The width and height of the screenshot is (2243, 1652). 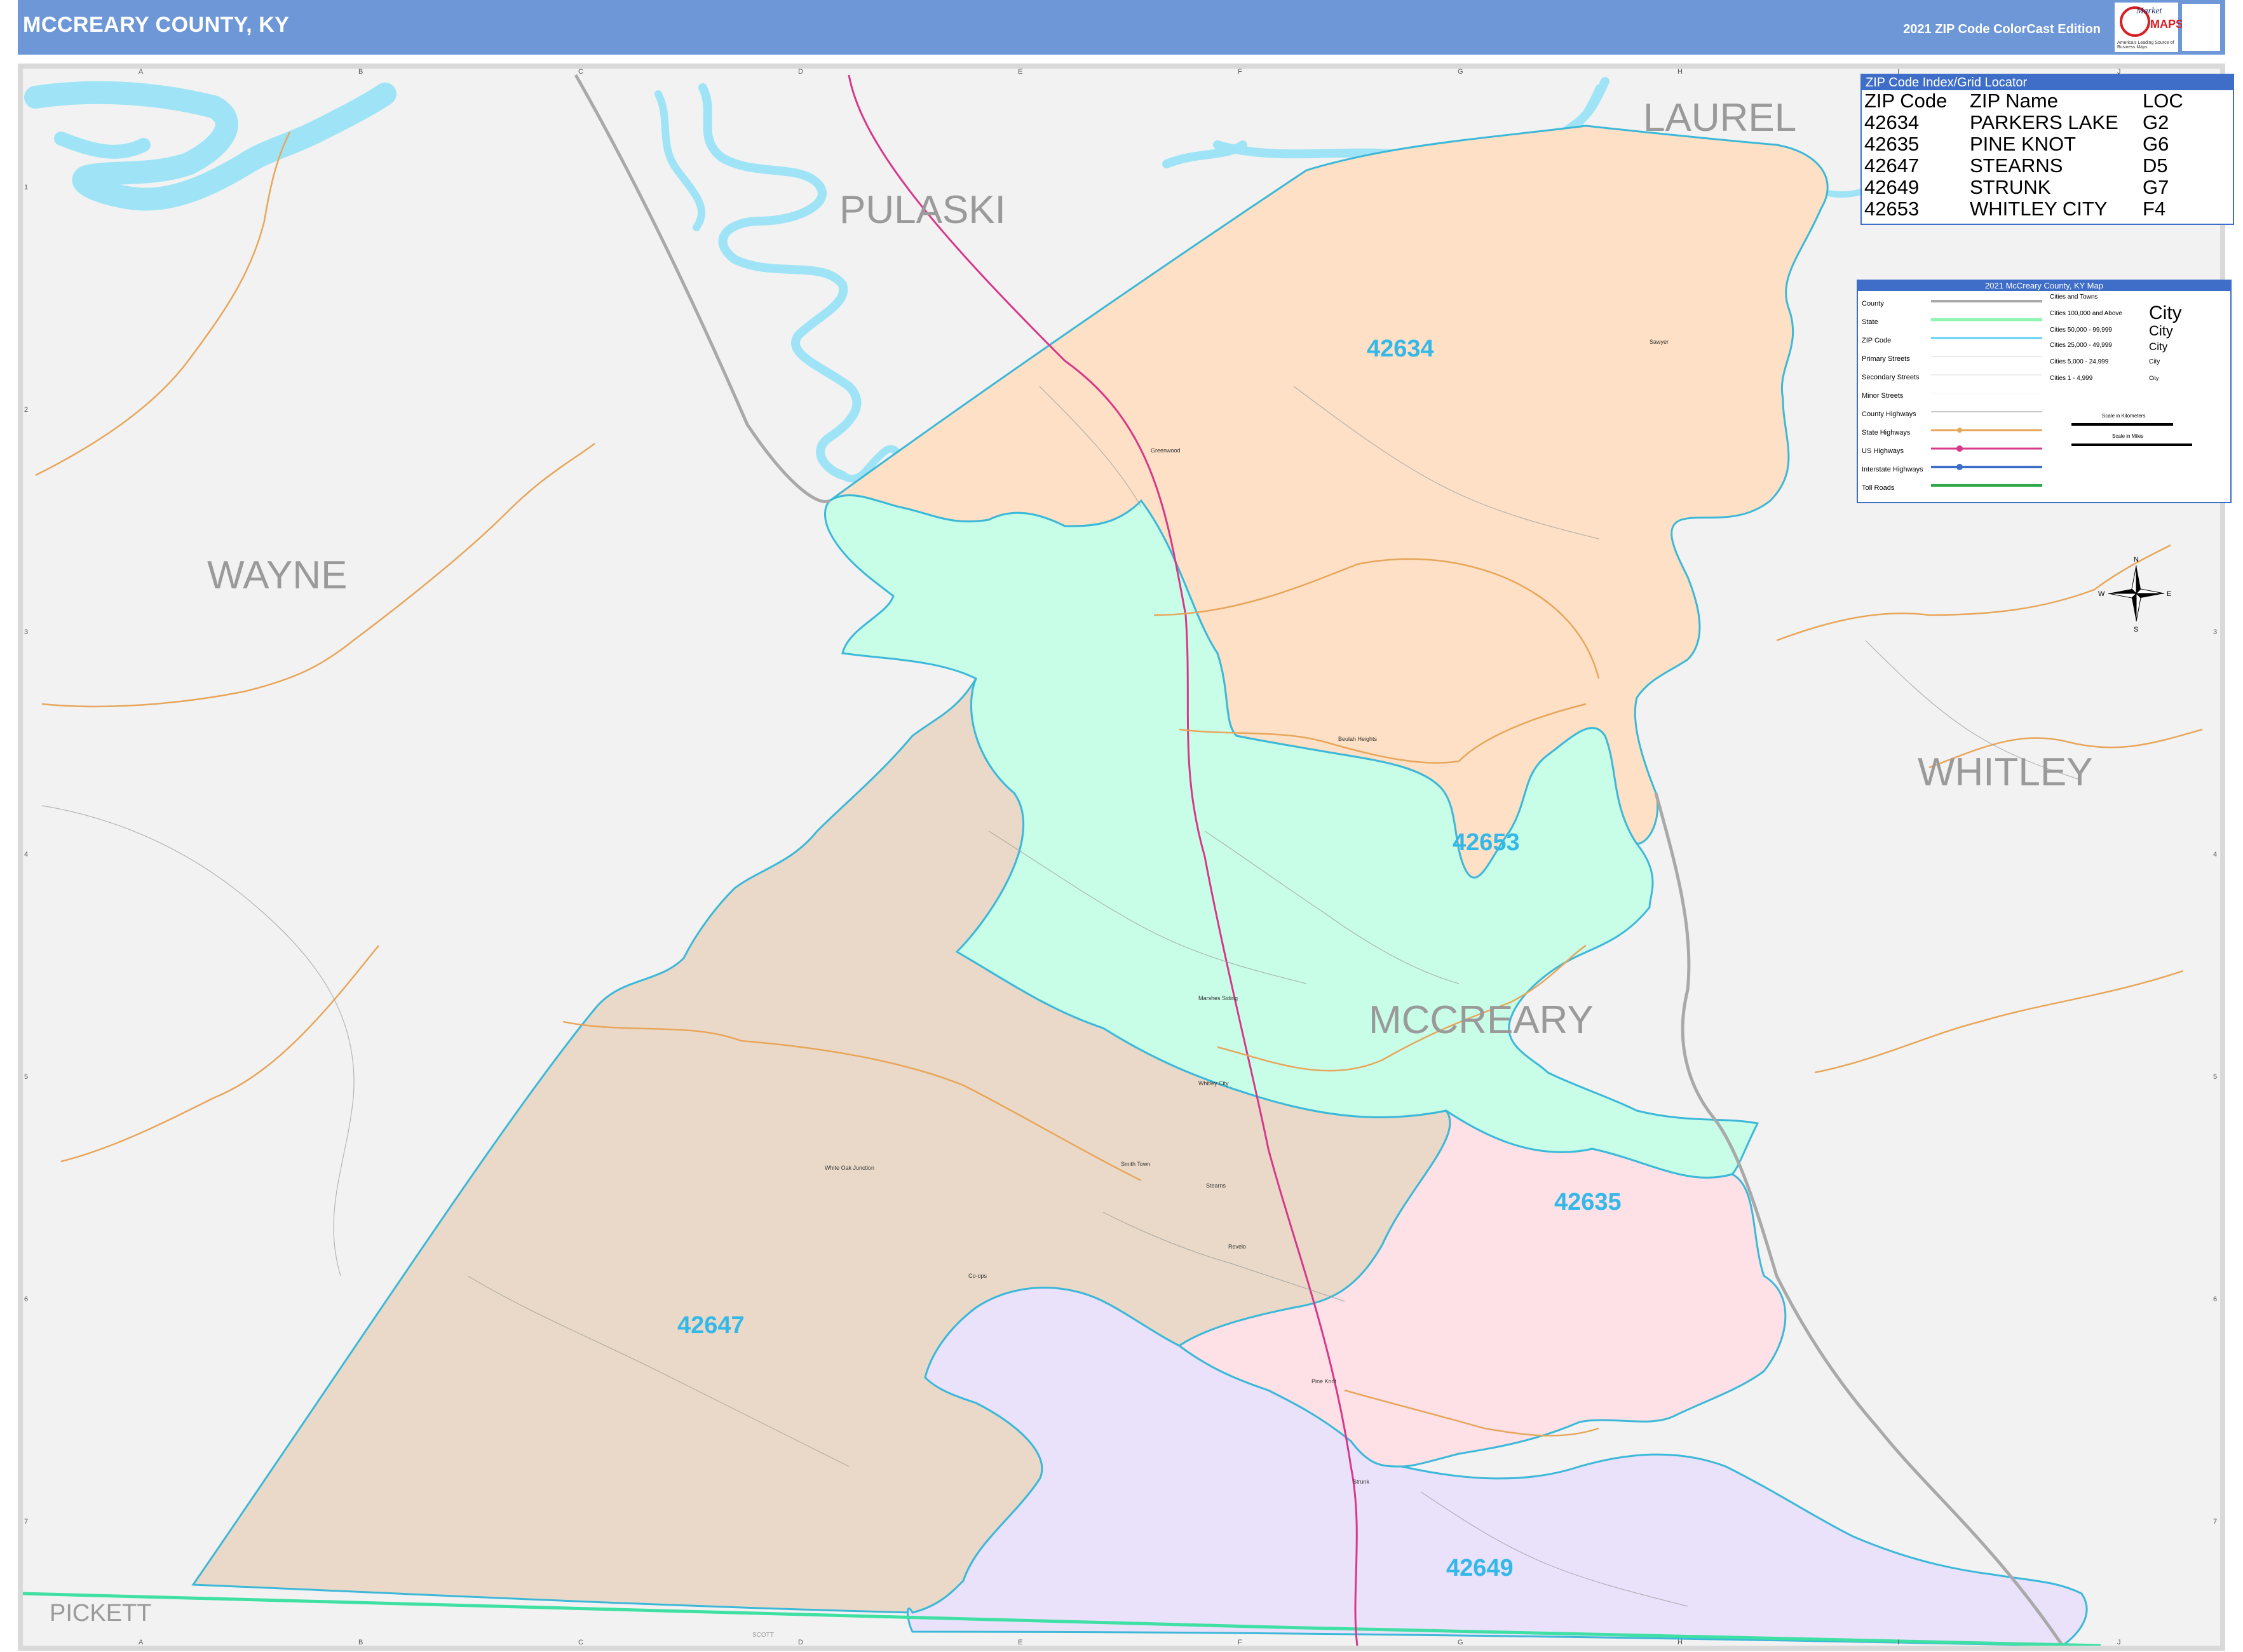 I want to click on county-label-mccreary: MCCREARY, so click(x=1481, y=1020).